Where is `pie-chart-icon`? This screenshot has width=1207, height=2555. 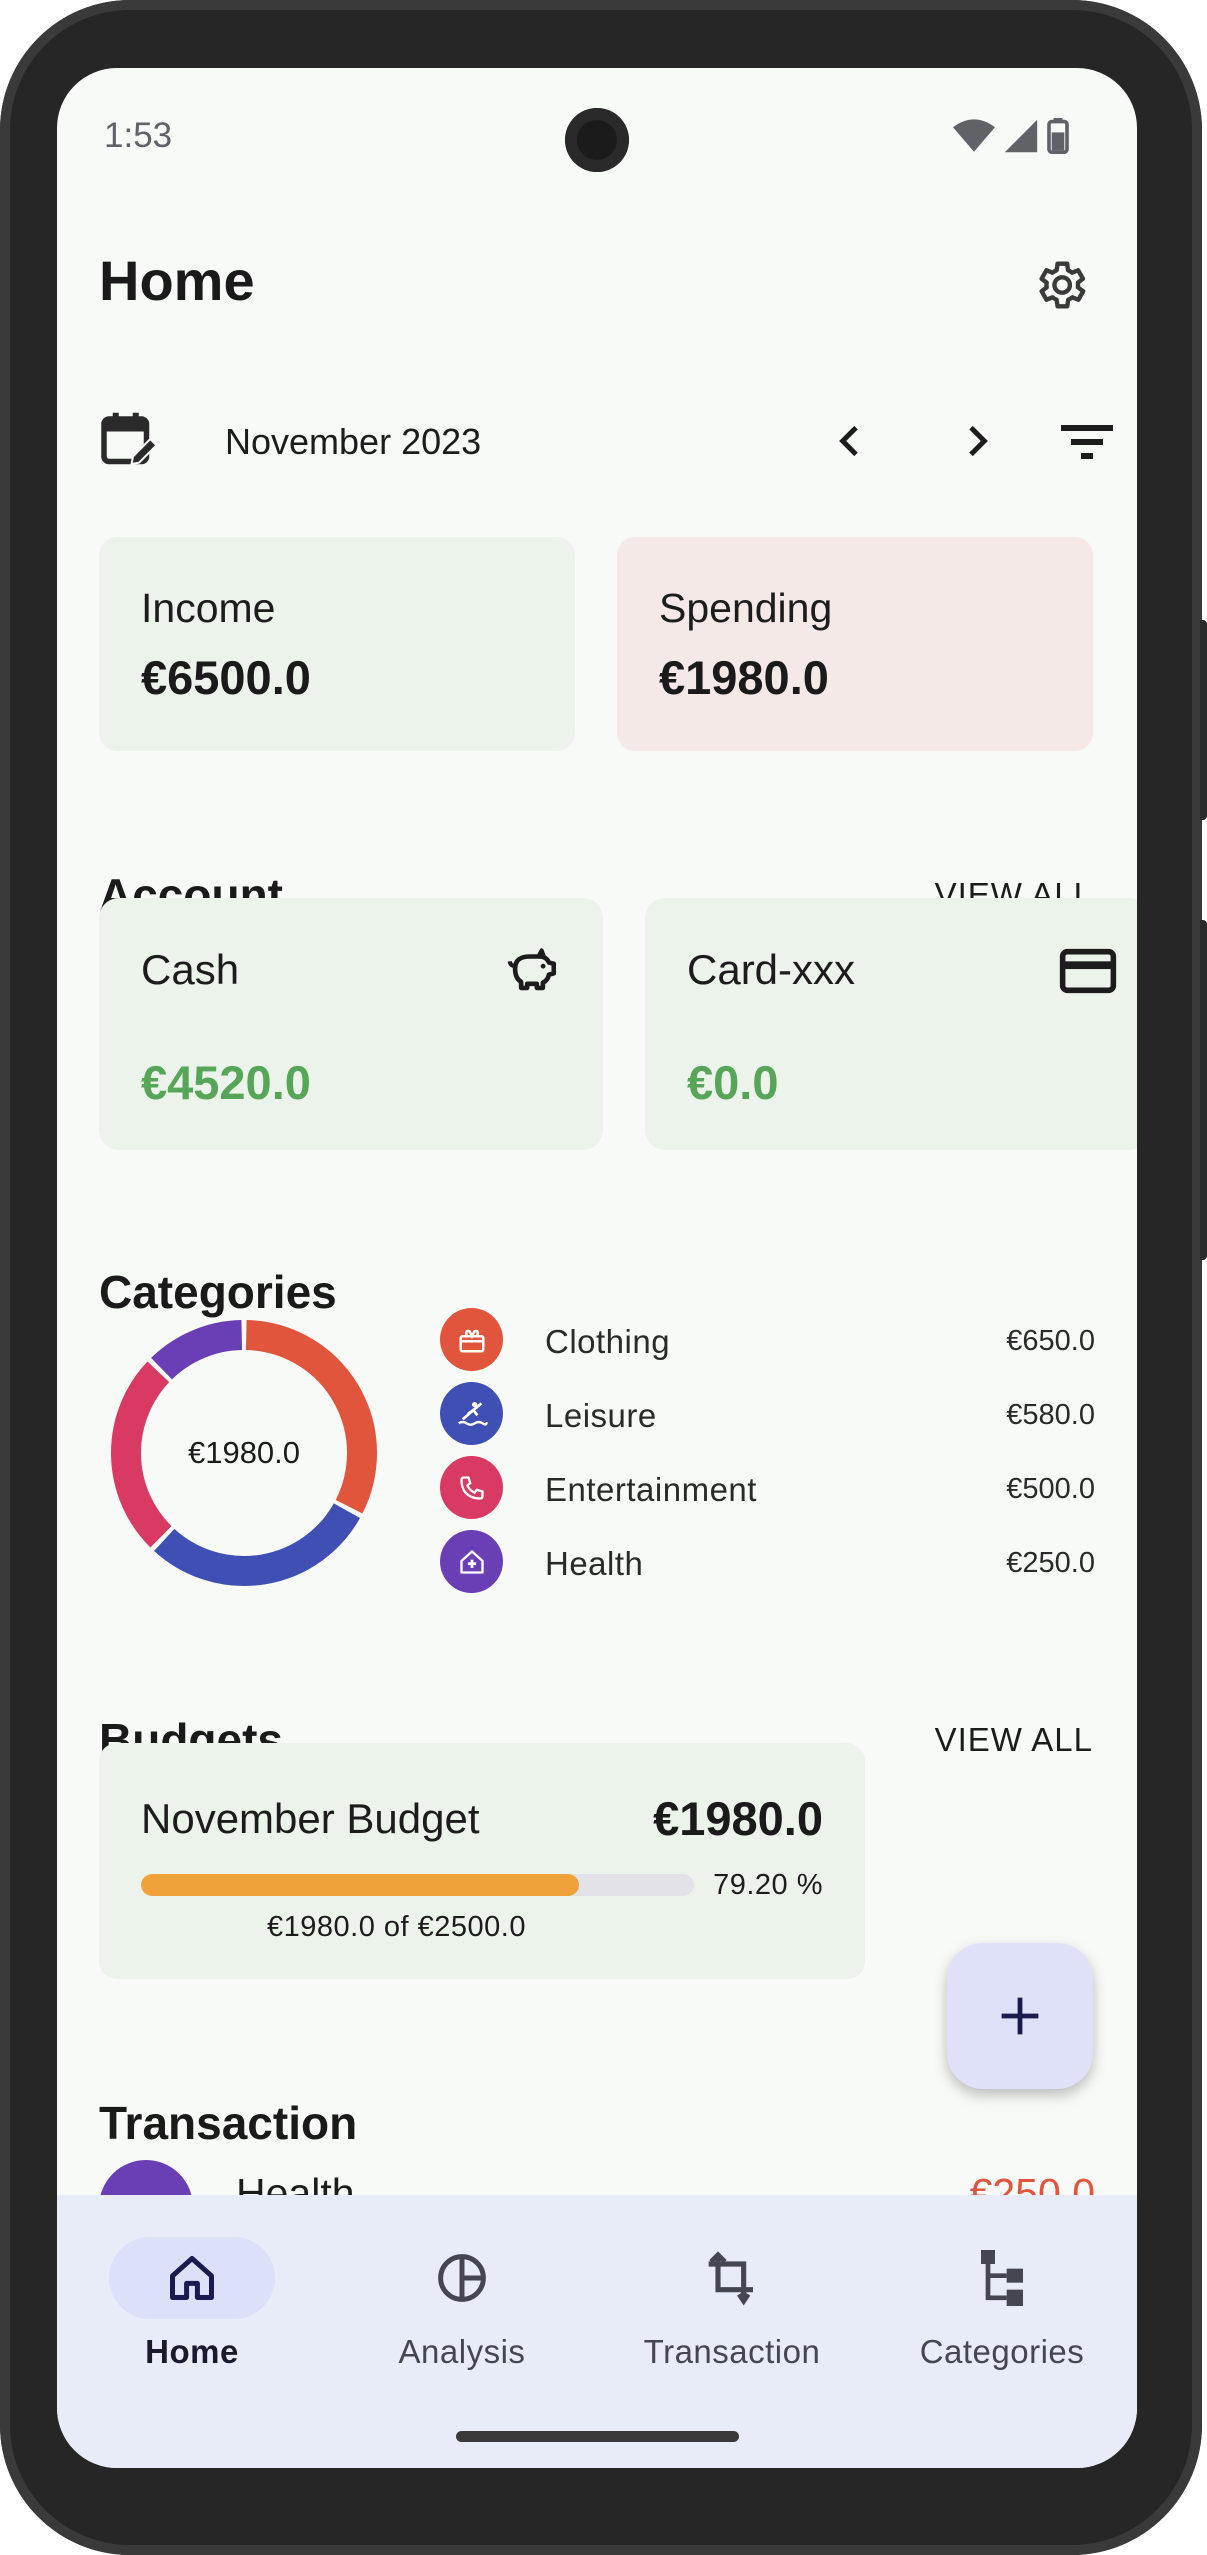
pie-chart-icon is located at coordinates (462, 2278).